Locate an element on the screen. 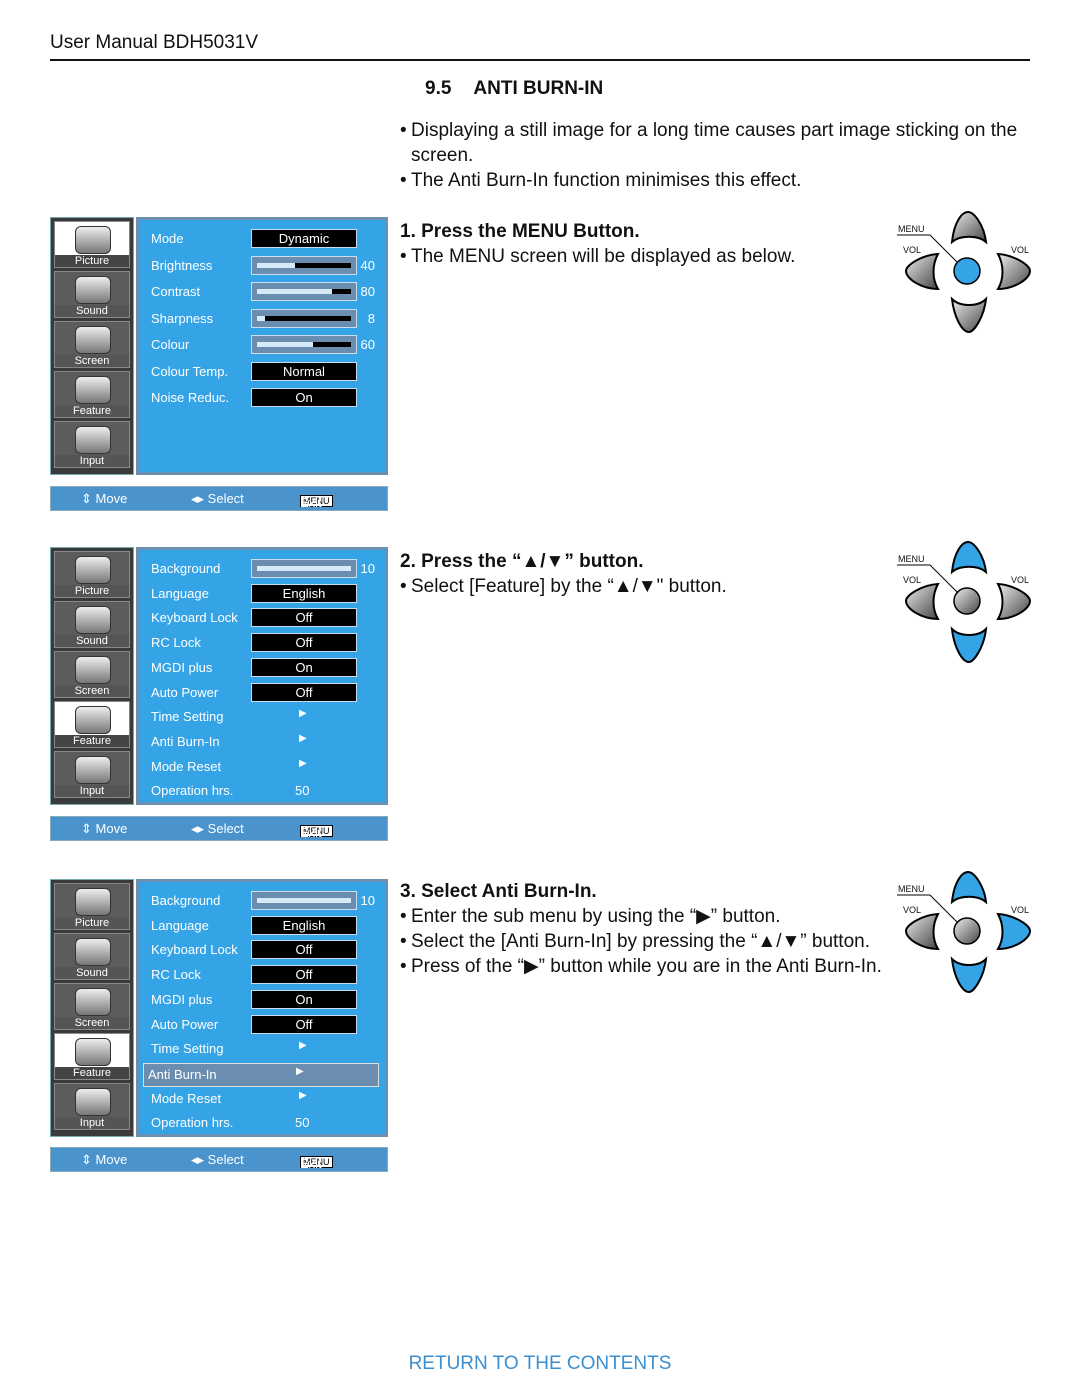  menu-row-label: Anti Burn-In is located at coordinates (185, 741).